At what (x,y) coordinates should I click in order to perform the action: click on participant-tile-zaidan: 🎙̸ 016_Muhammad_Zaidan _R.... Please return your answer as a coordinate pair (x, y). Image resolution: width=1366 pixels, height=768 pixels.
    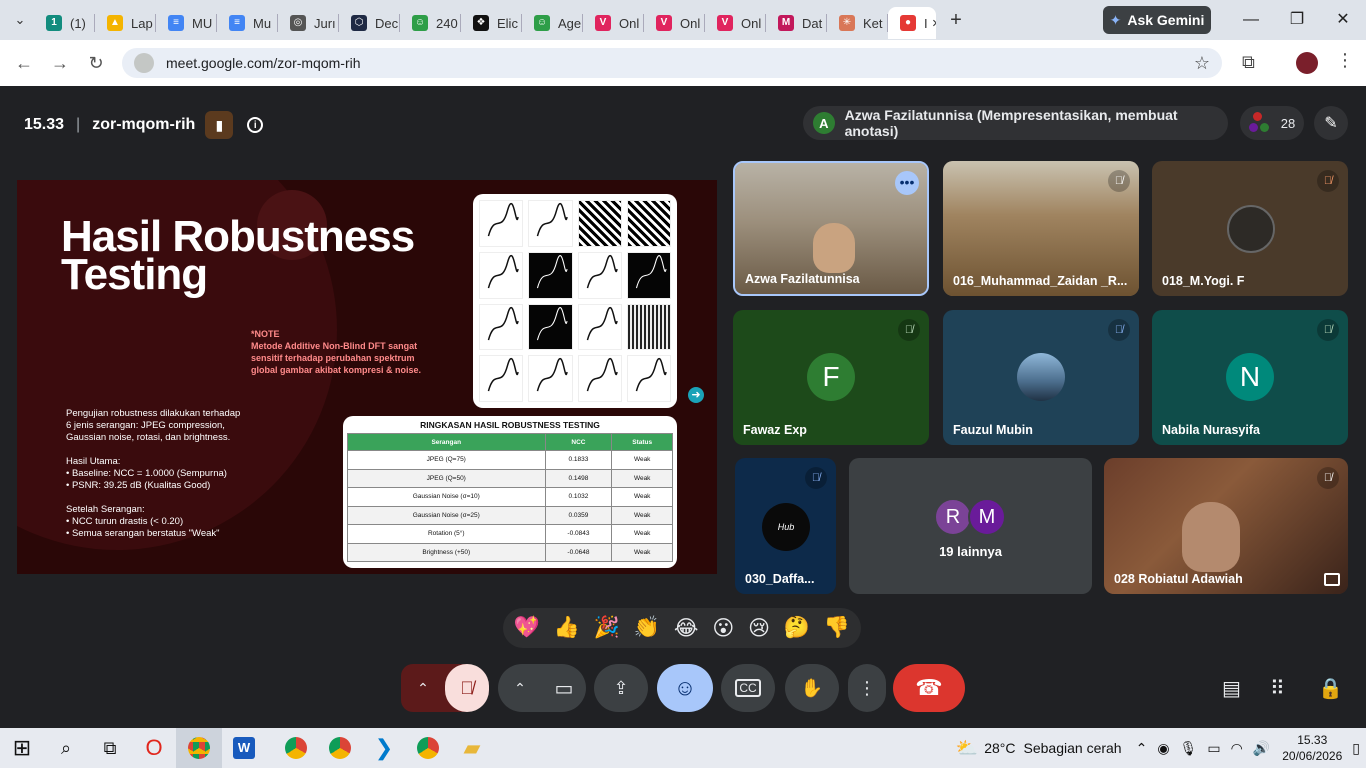
    Looking at the image, I should click on (1041, 228).